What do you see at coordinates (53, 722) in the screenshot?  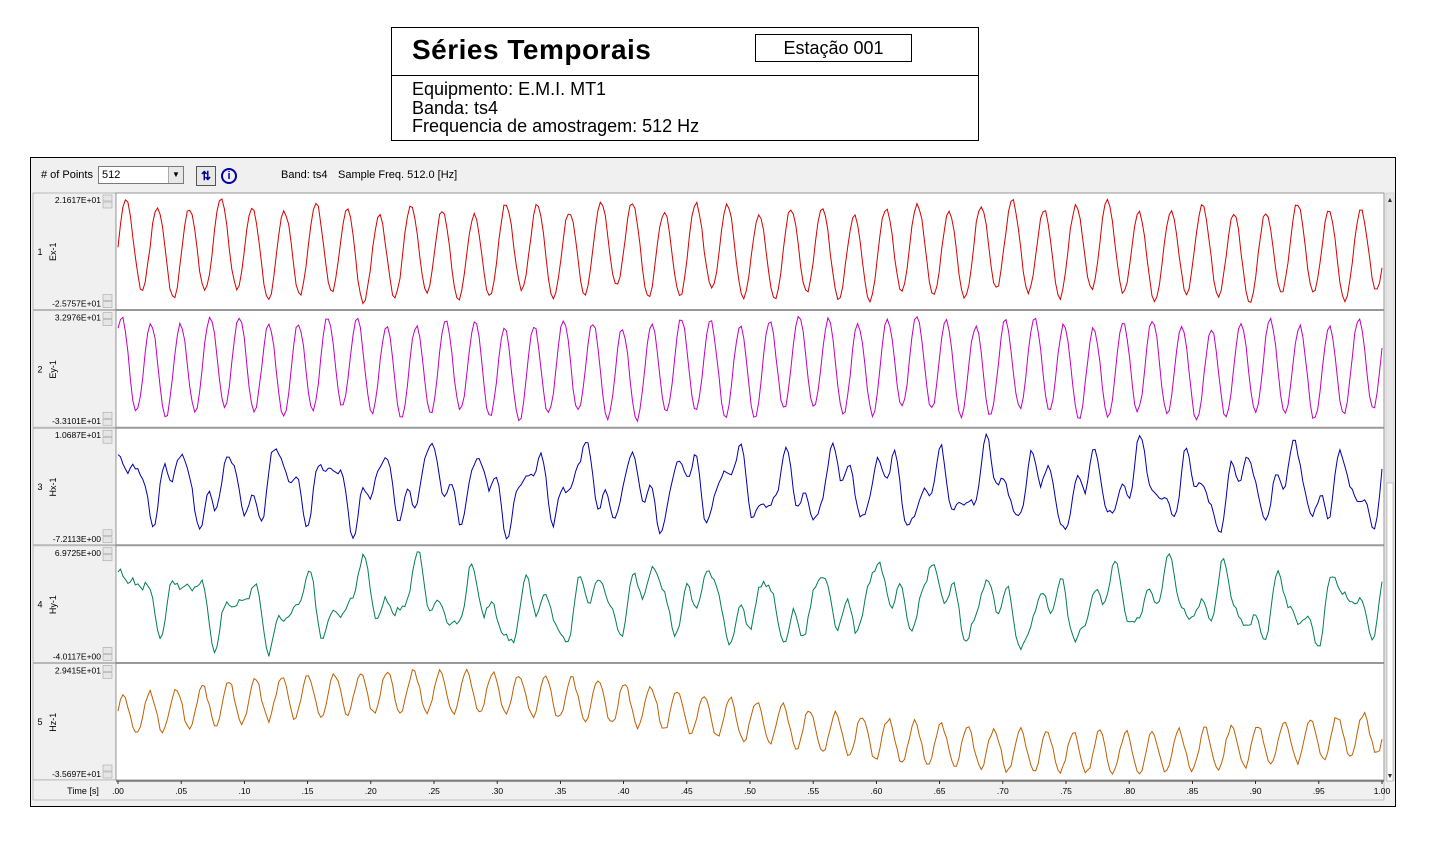 I see `channel-name: Hz-1` at bounding box center [53, 722].